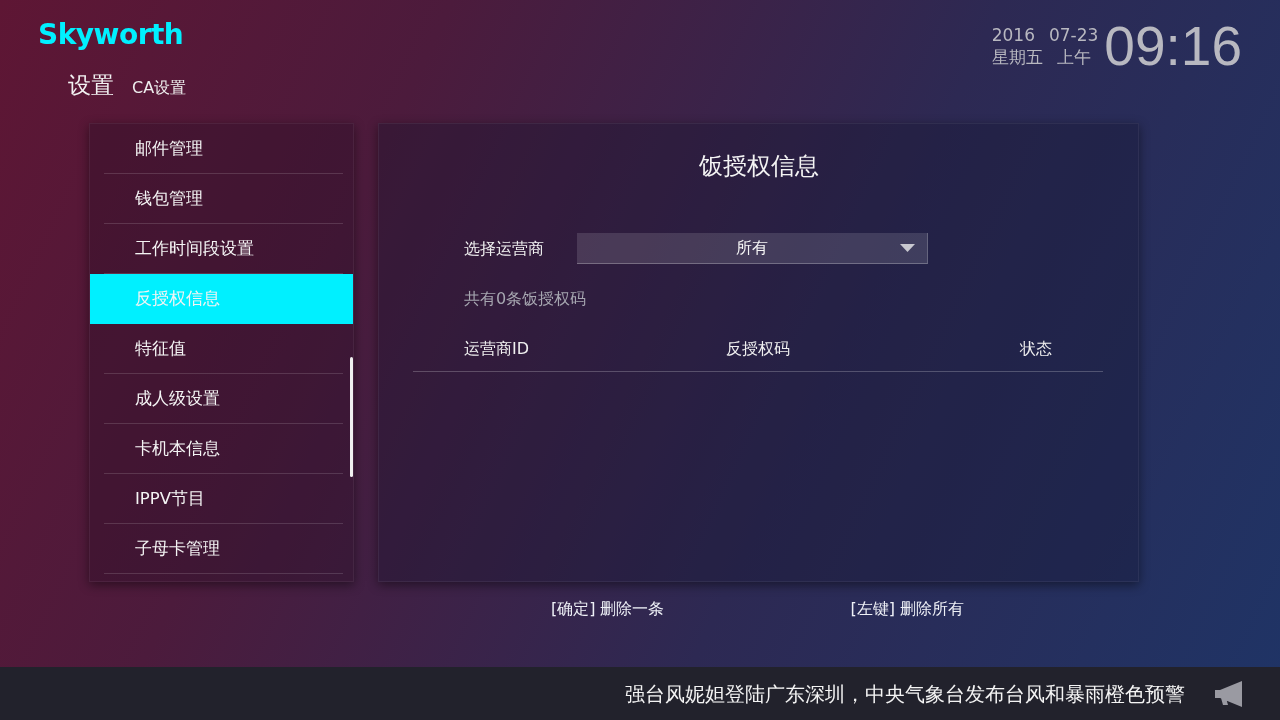 The height and width of the screenshot is (720, 1280). What do you see at coordinates (221, 449) in the screenshot?
I see `menu-item: 卡机本信息` at bounding box center [221, 449].